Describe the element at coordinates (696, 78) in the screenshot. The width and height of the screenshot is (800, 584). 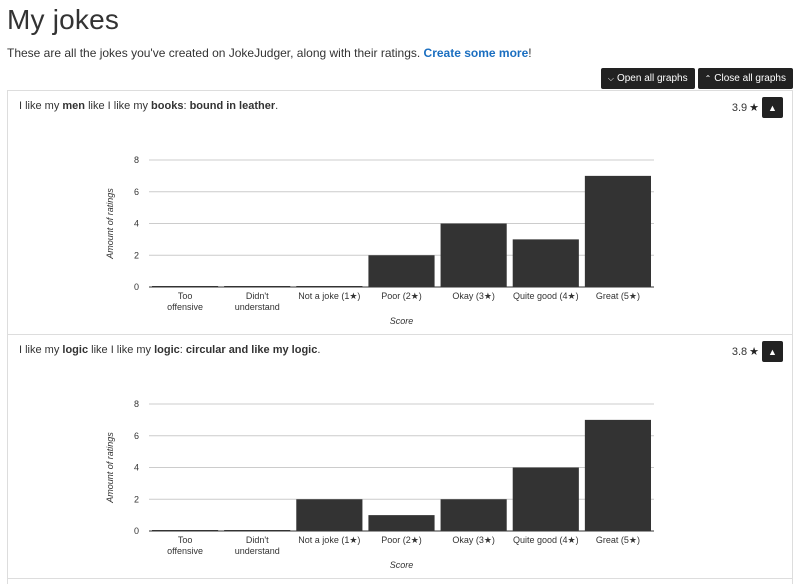
I see `graph-toolbar: ⌵ Open all graphs ⌃ Close all graphs` at that location.